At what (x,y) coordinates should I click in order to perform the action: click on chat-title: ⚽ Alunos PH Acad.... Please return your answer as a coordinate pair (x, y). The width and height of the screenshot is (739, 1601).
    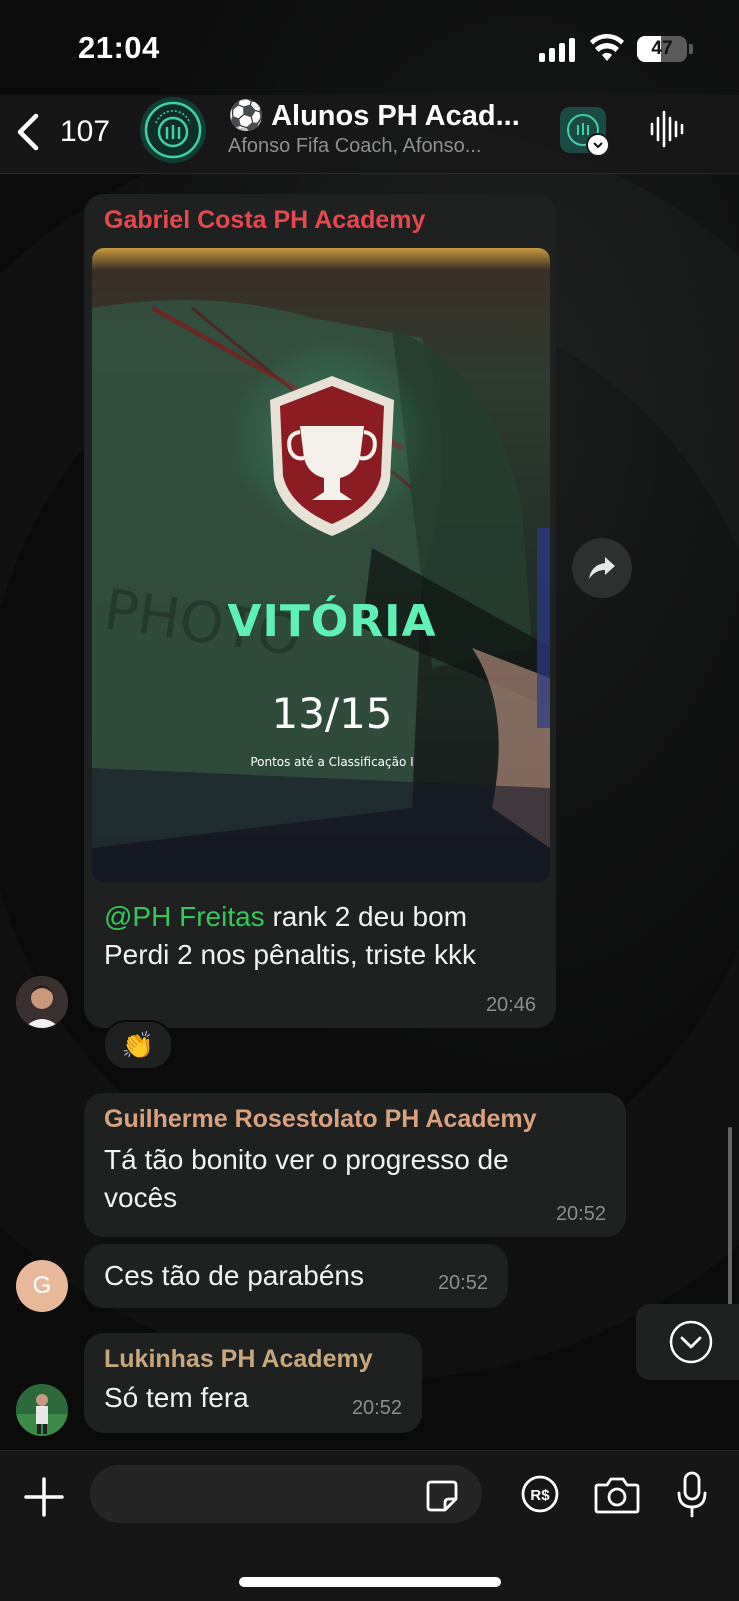
    Looking at the image, I should click on (374, 116).